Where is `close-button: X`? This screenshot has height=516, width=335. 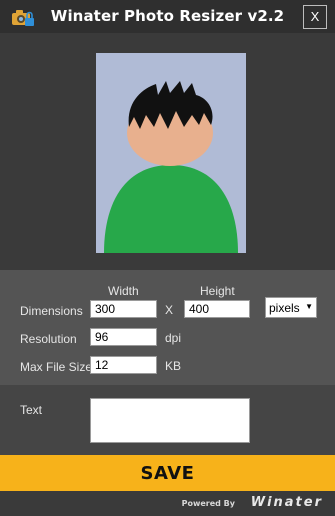
close-button: X is located at coordinates (315, 17).